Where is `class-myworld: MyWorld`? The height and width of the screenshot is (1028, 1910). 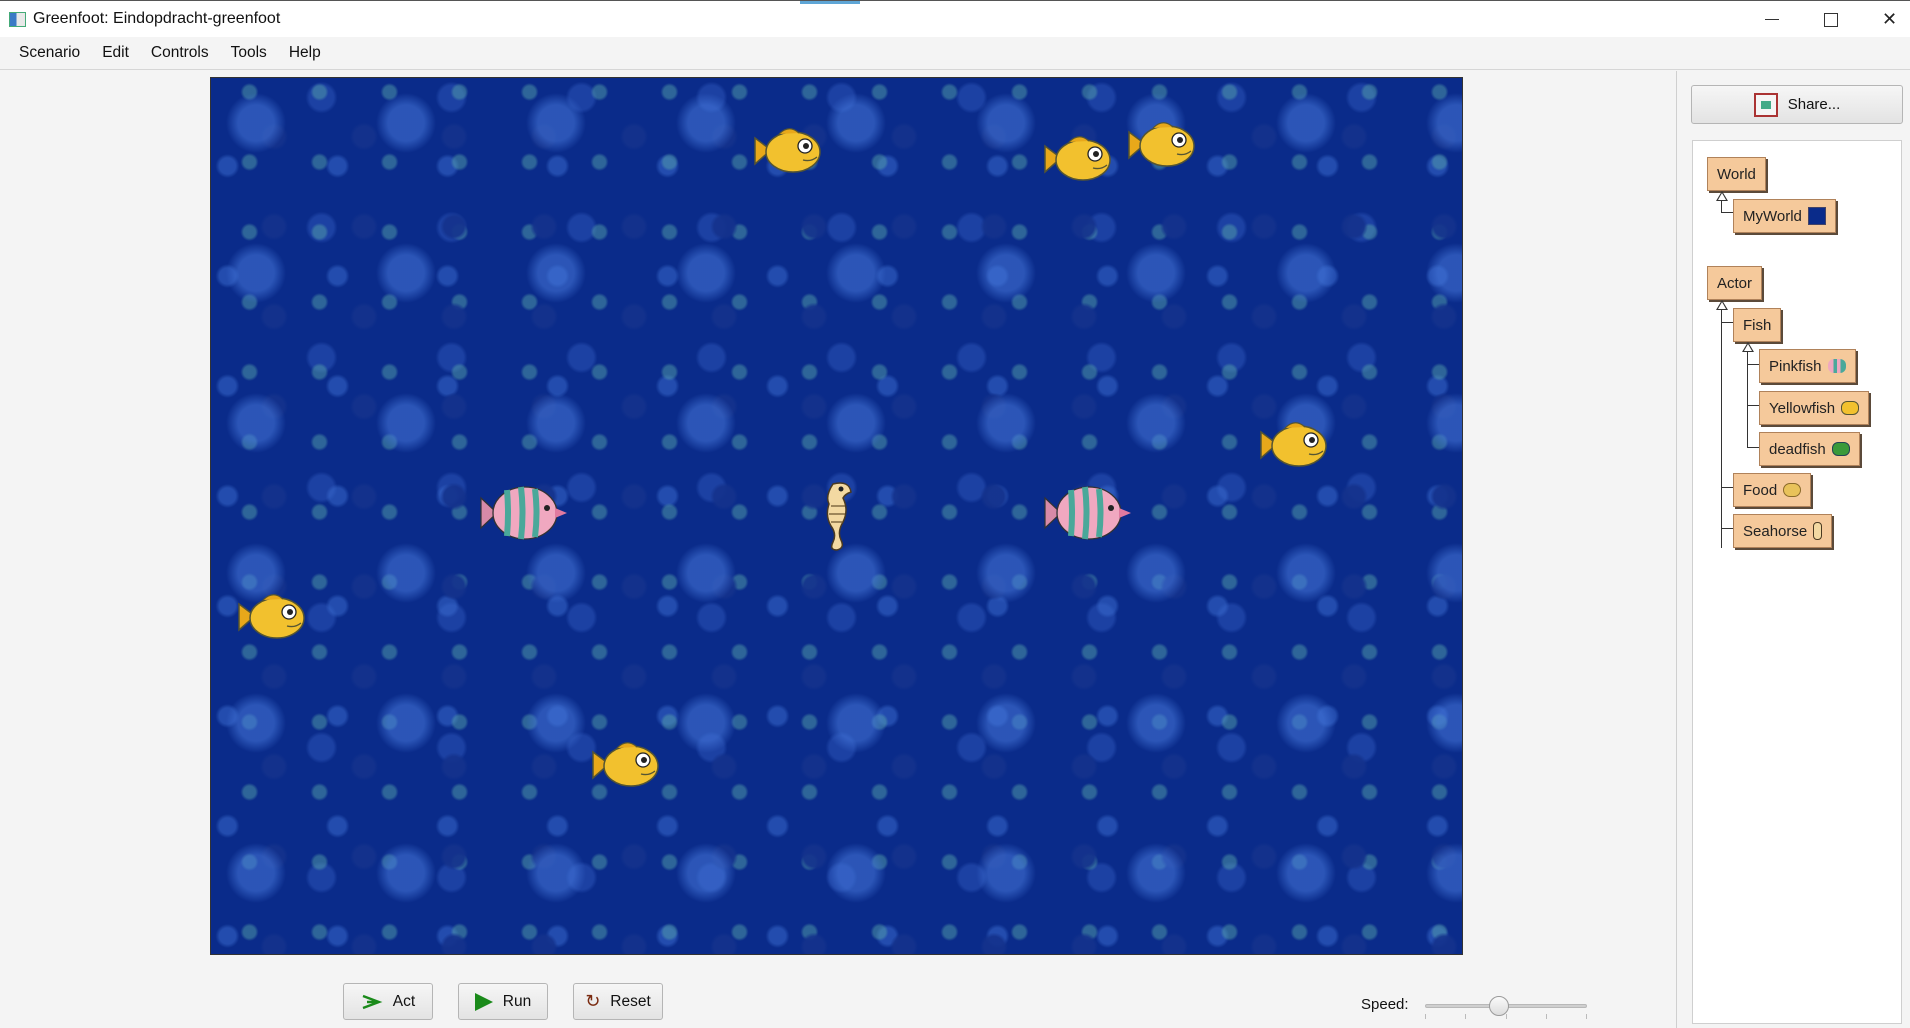
class-myworld: MyWorld is located at coordinates (1784, 216).